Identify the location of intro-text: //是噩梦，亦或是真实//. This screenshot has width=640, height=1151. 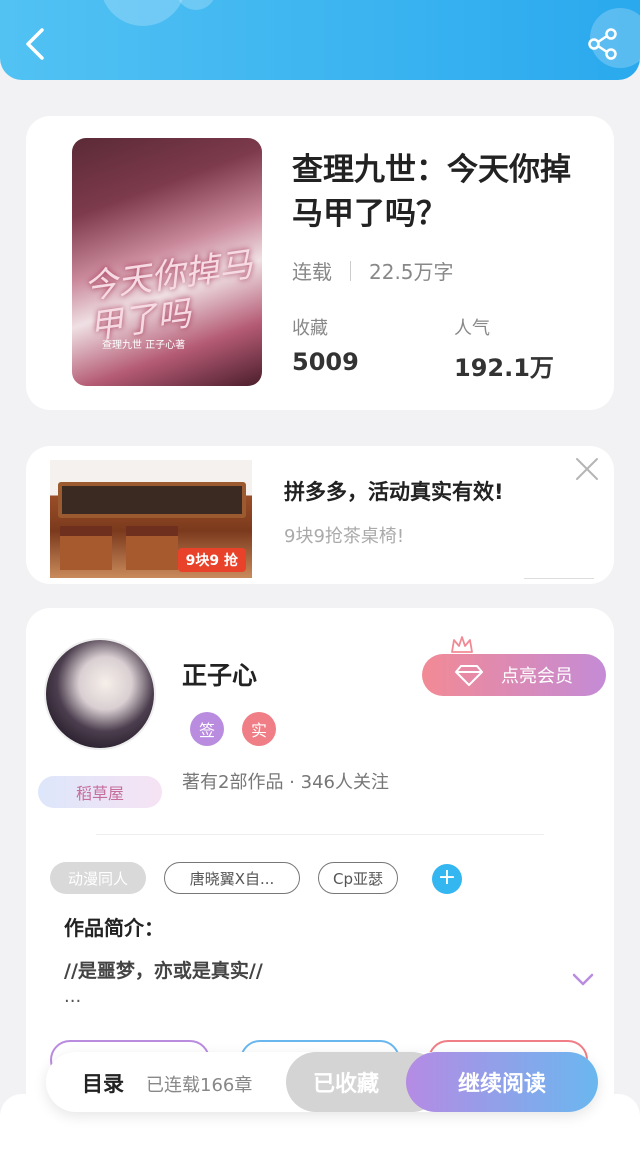
(163, 971).